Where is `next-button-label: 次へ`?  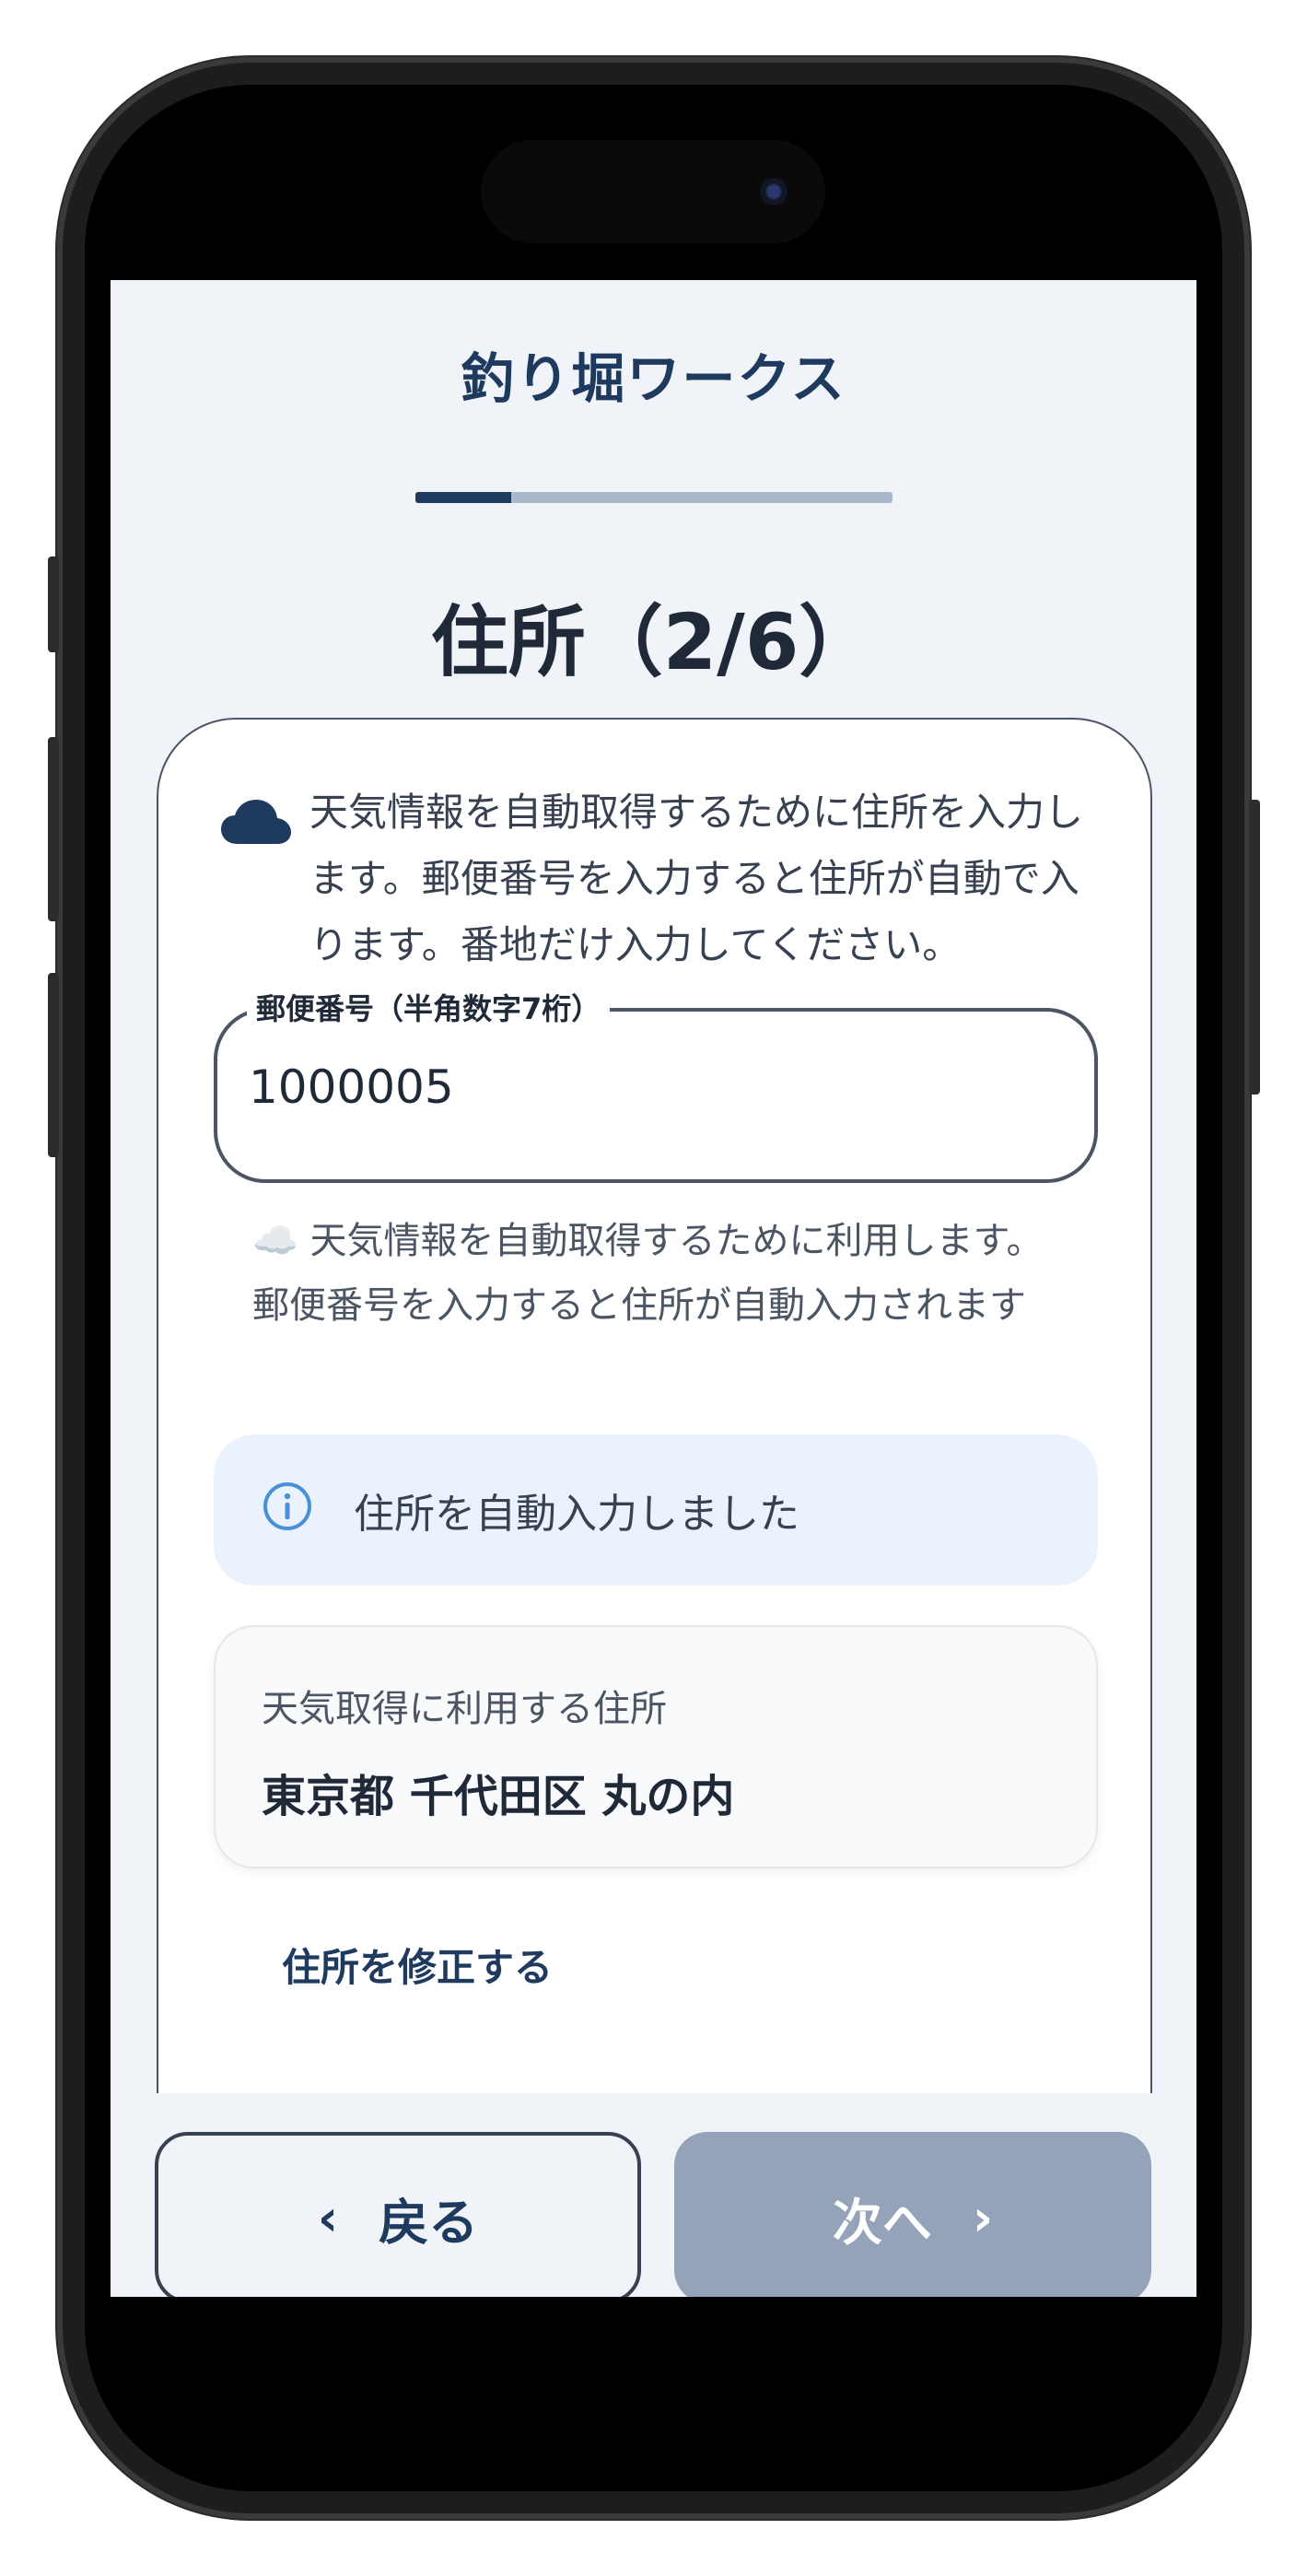
next-button-label: 次へ is located at coordinates (882, 2222).